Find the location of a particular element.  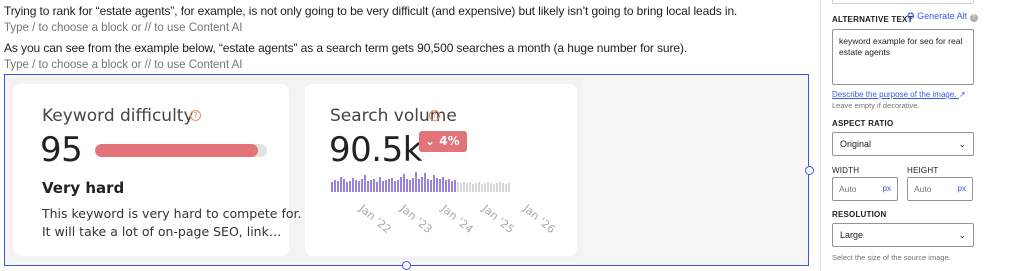

height-placeholder: Auto is located at coordinates (923, 189).